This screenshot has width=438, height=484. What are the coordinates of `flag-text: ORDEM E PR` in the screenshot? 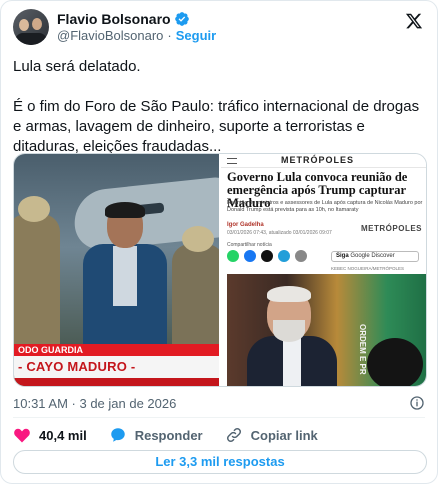 It's located at (362, 349).